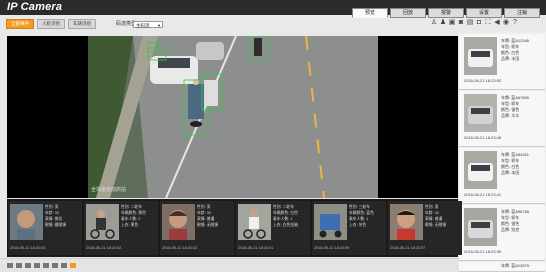 Image resolution: width=546 pixels, height=272 pixels. I want to click on layout-9-icon, so click(28, 265).